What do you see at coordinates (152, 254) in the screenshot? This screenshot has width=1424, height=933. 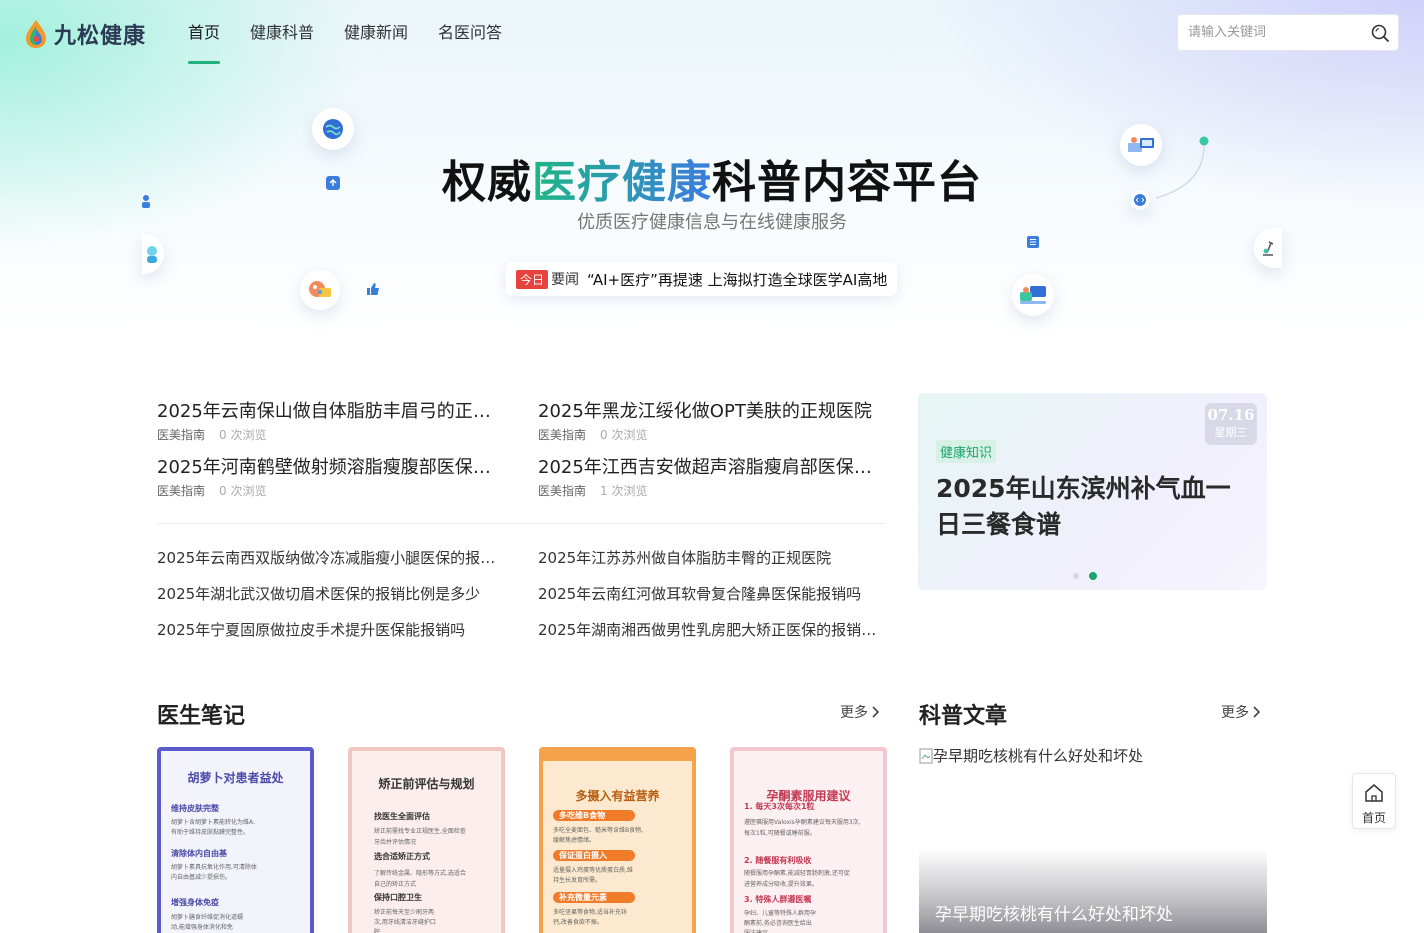 I see `doctor-icon` at bounding box center [152, 254].